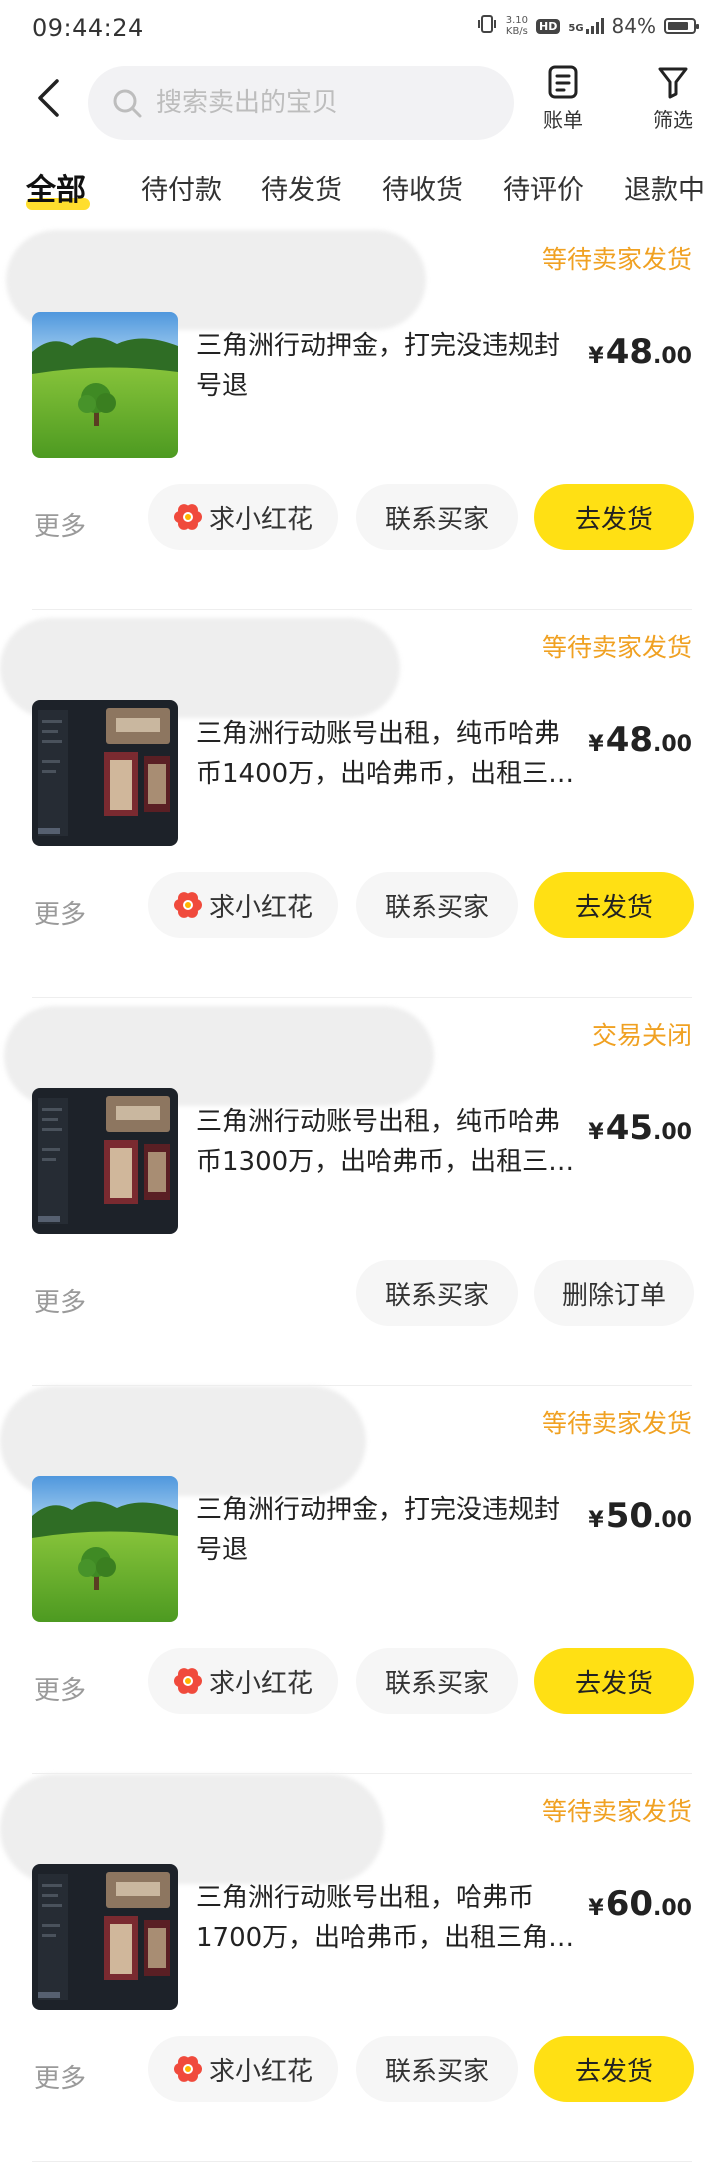 The width and height of the screenshot is (716, 2162). Describe the element at coordinates (673, 83) in the screenshot. I see `filter-icon` at that location.